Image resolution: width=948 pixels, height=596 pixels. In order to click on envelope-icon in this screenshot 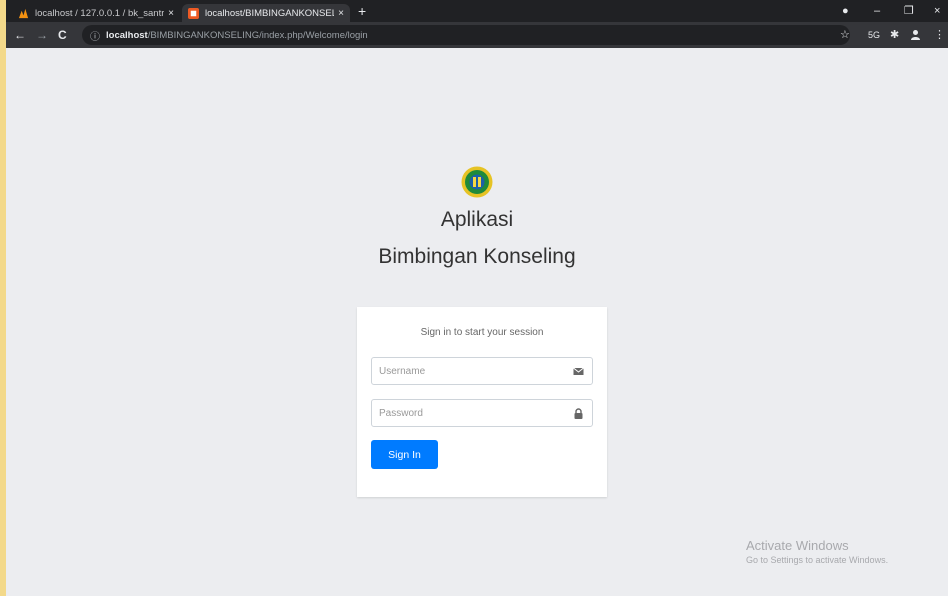, I will do `click(578, 371)`.